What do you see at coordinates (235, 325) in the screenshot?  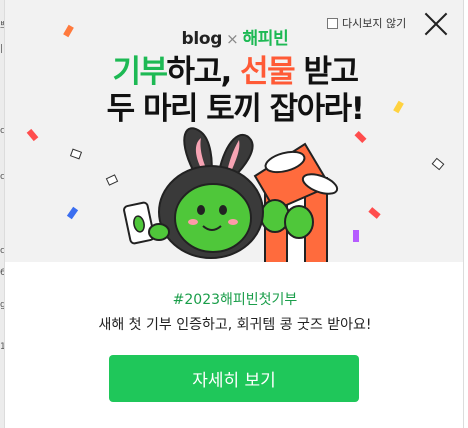 I see `campaign-description: 새해 첫 기부 인증하고, 회귀템 콩 굿즈 받아요!` at bounding box center [235, 325].